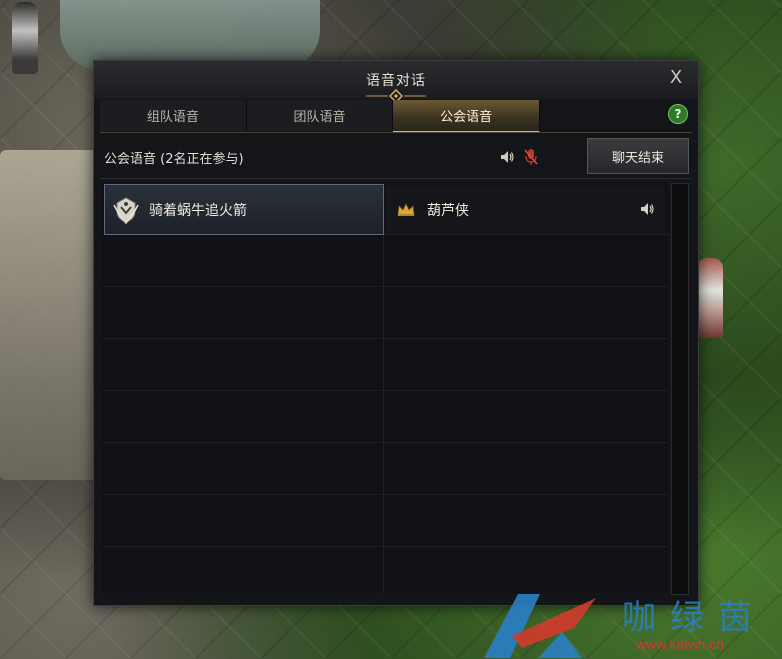 Image resolution: width=782 pixels, height=659 pixels. I want to click on tab-party-voice: 组队语音, so click(173, 115).